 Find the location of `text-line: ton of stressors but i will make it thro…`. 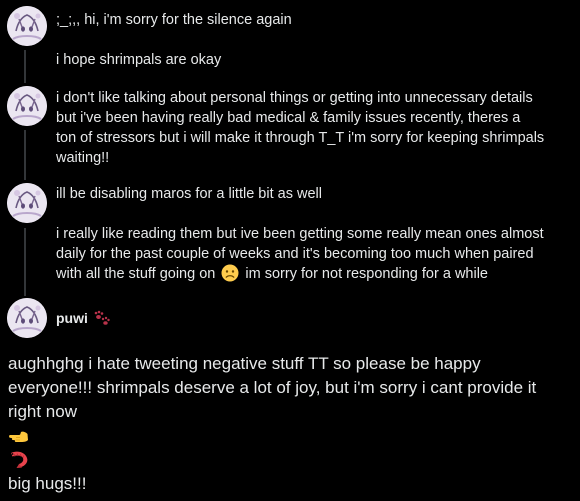

text-line: ton of stressors but i will make it thro… is located at coordinates (300, 138).